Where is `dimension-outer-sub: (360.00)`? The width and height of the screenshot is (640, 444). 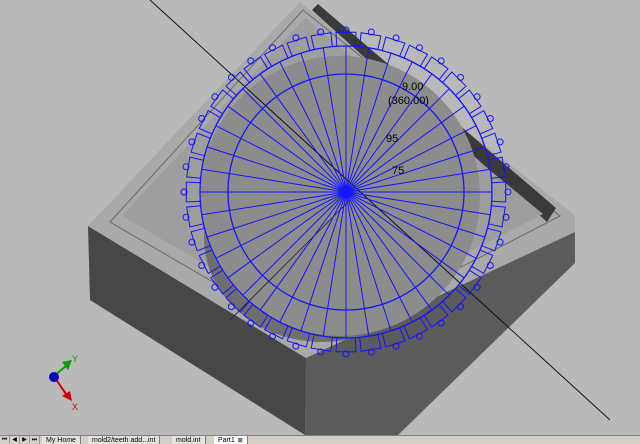 dimension-outer-sub: (360.00) is located at coordinates (408, 101).